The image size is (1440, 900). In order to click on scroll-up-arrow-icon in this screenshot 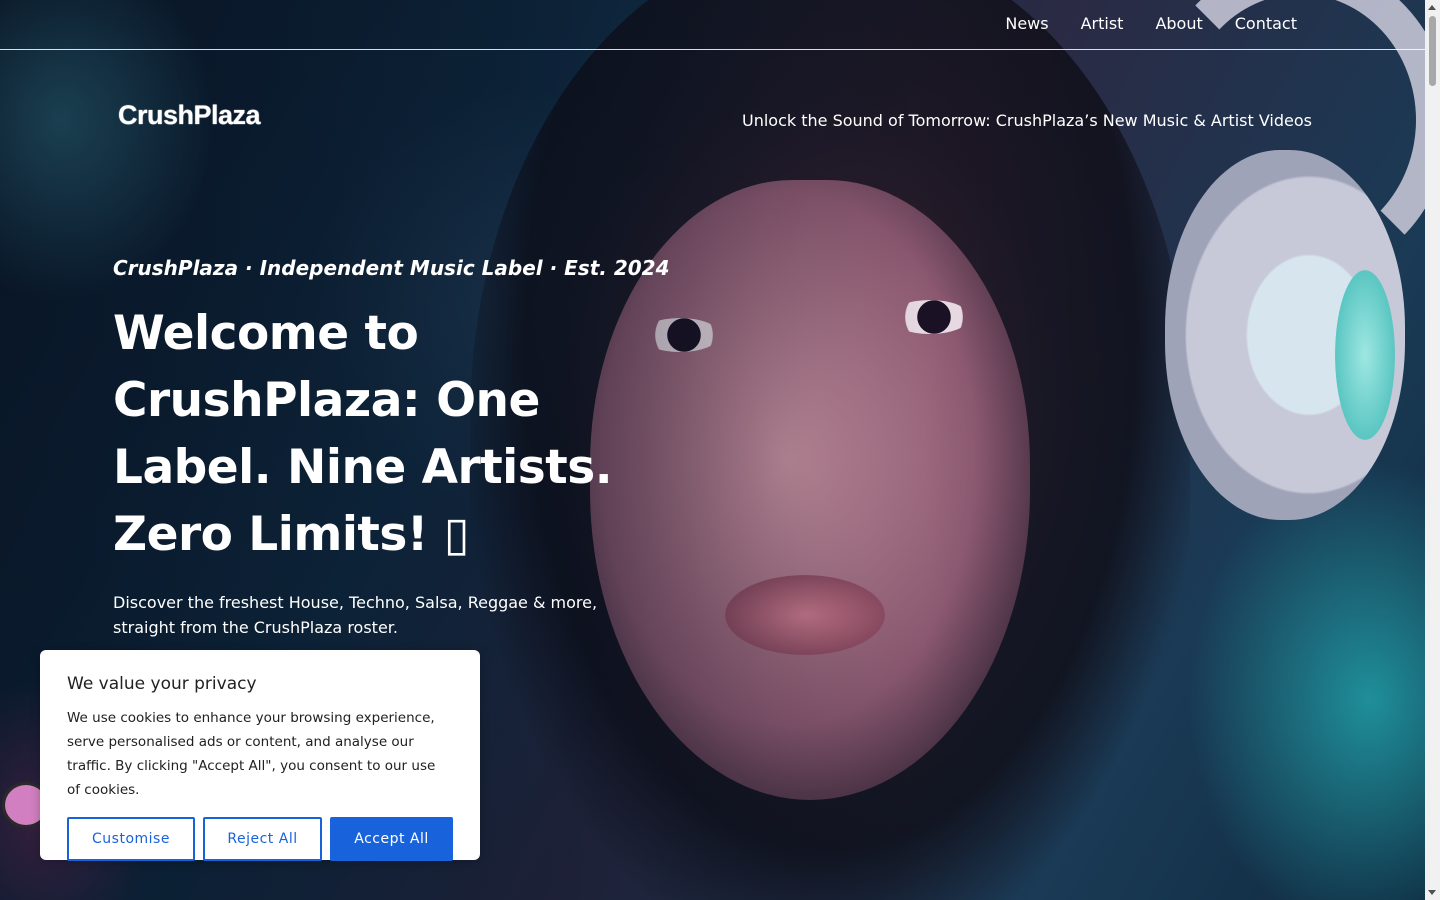, I will do `click(1432, 7)`.